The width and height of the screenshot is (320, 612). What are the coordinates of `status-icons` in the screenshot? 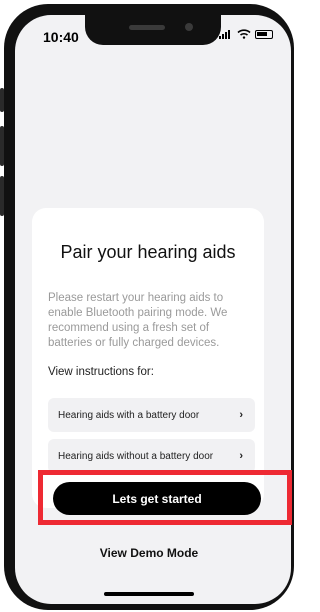 It's located at (246, 34).